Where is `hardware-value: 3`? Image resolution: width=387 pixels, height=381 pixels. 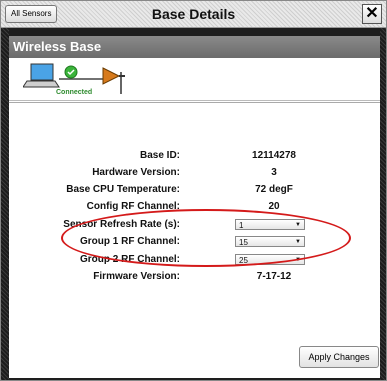 hardware-value: 3 is located at coordinates (274, 172).